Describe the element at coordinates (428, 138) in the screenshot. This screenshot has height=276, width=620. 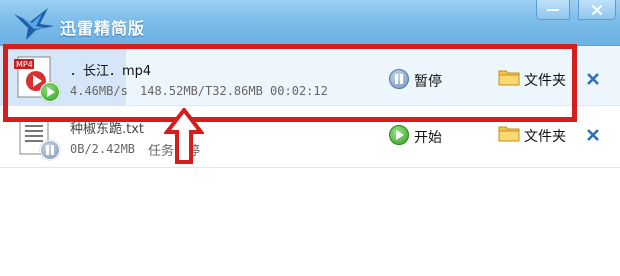
I see `start-label: 开始` at that location.